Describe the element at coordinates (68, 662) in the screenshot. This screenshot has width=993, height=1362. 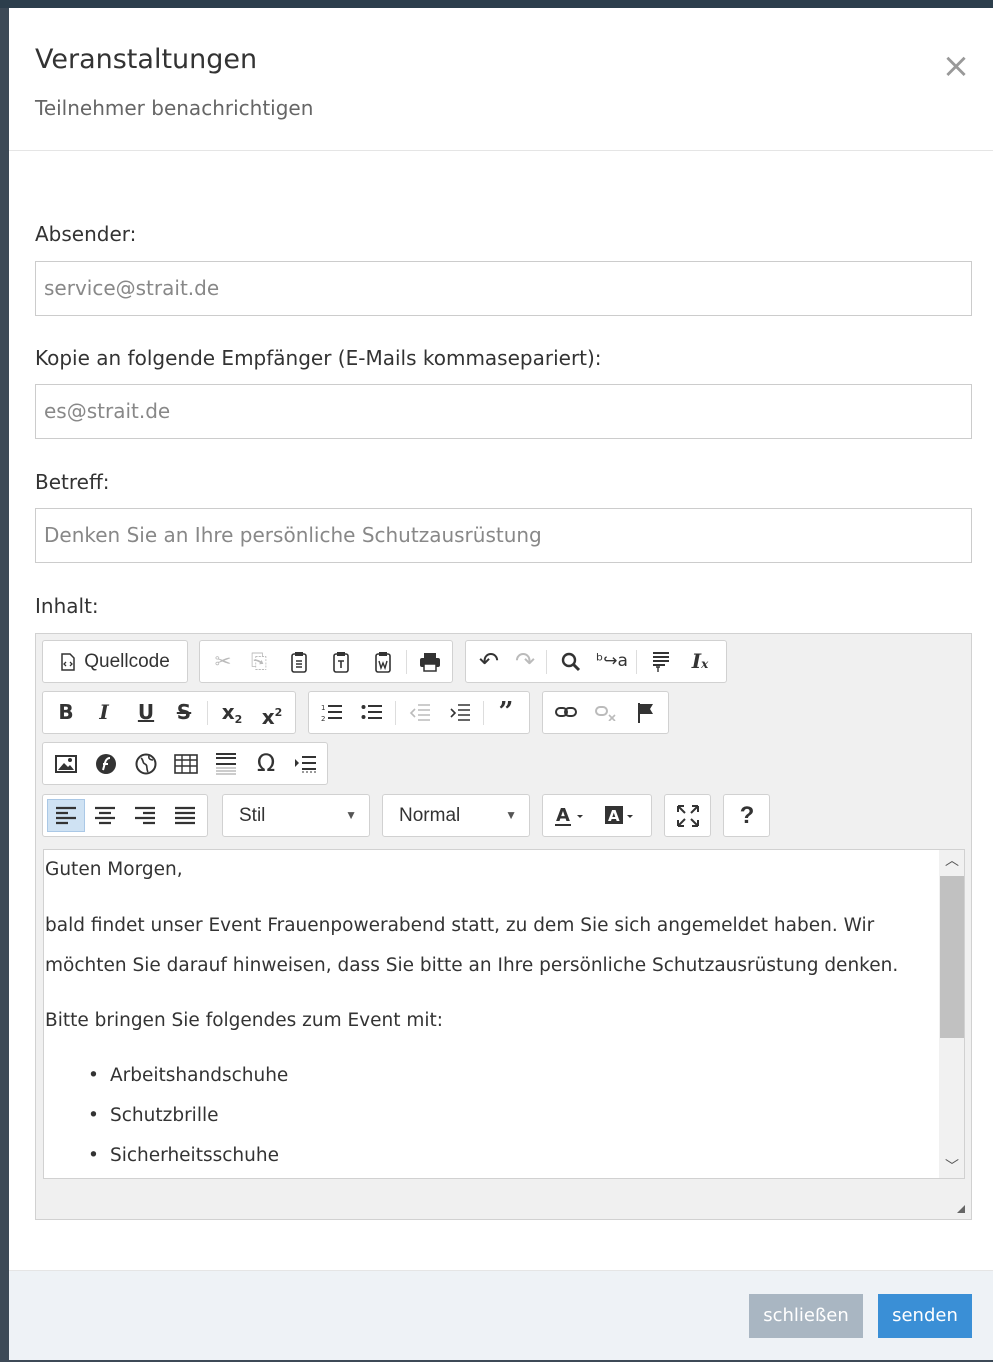
I see `source-icon` at that location.